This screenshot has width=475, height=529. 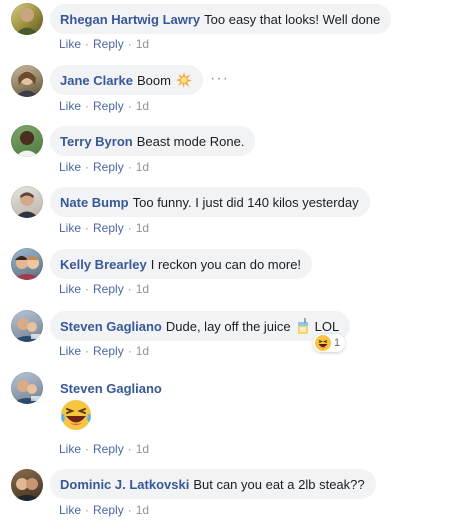 I want to click on collision-icon, so click(x=183, y=80).